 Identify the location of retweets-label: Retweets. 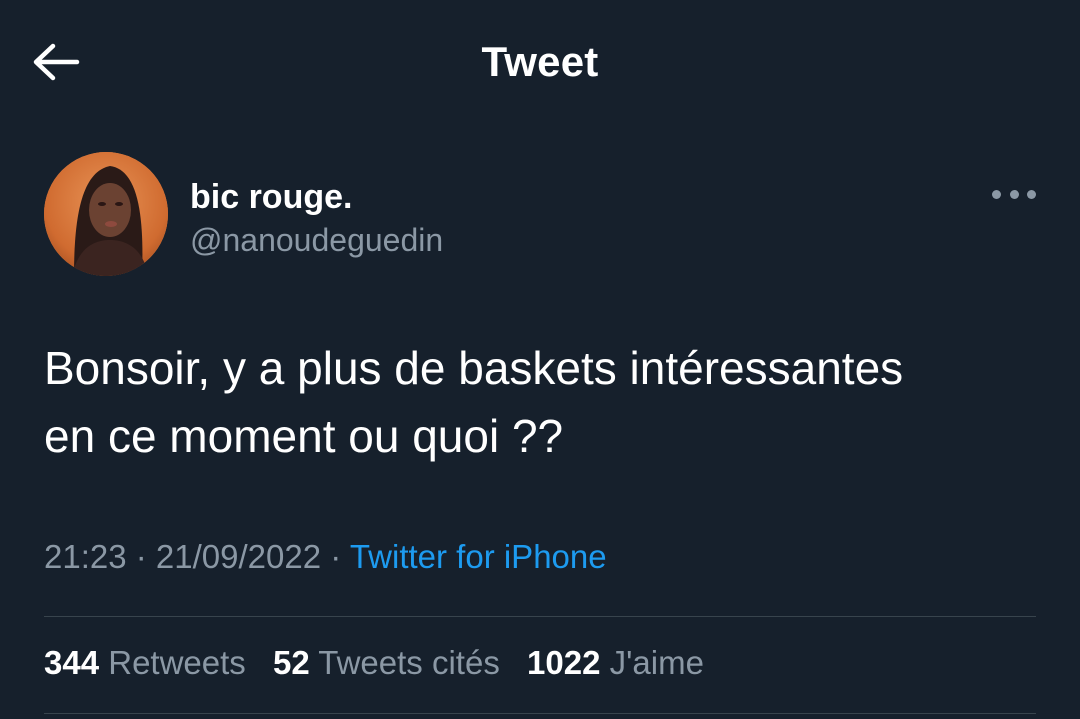
(177, 662).